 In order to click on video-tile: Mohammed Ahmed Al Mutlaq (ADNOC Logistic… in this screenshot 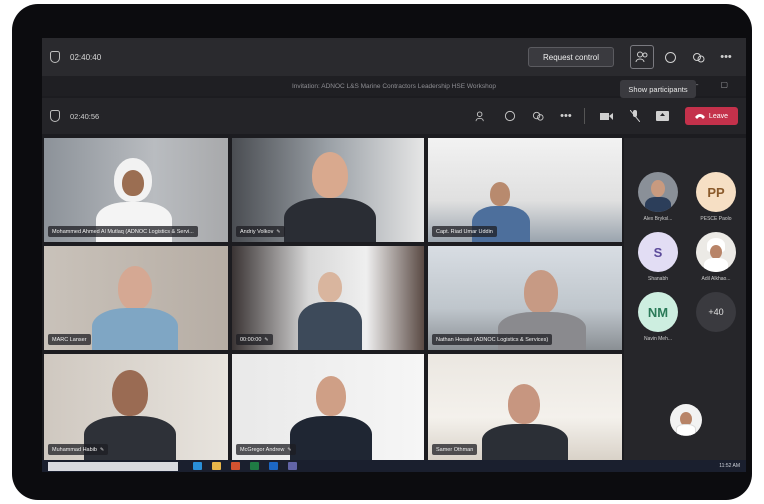, I will do `click(136, 190)`.